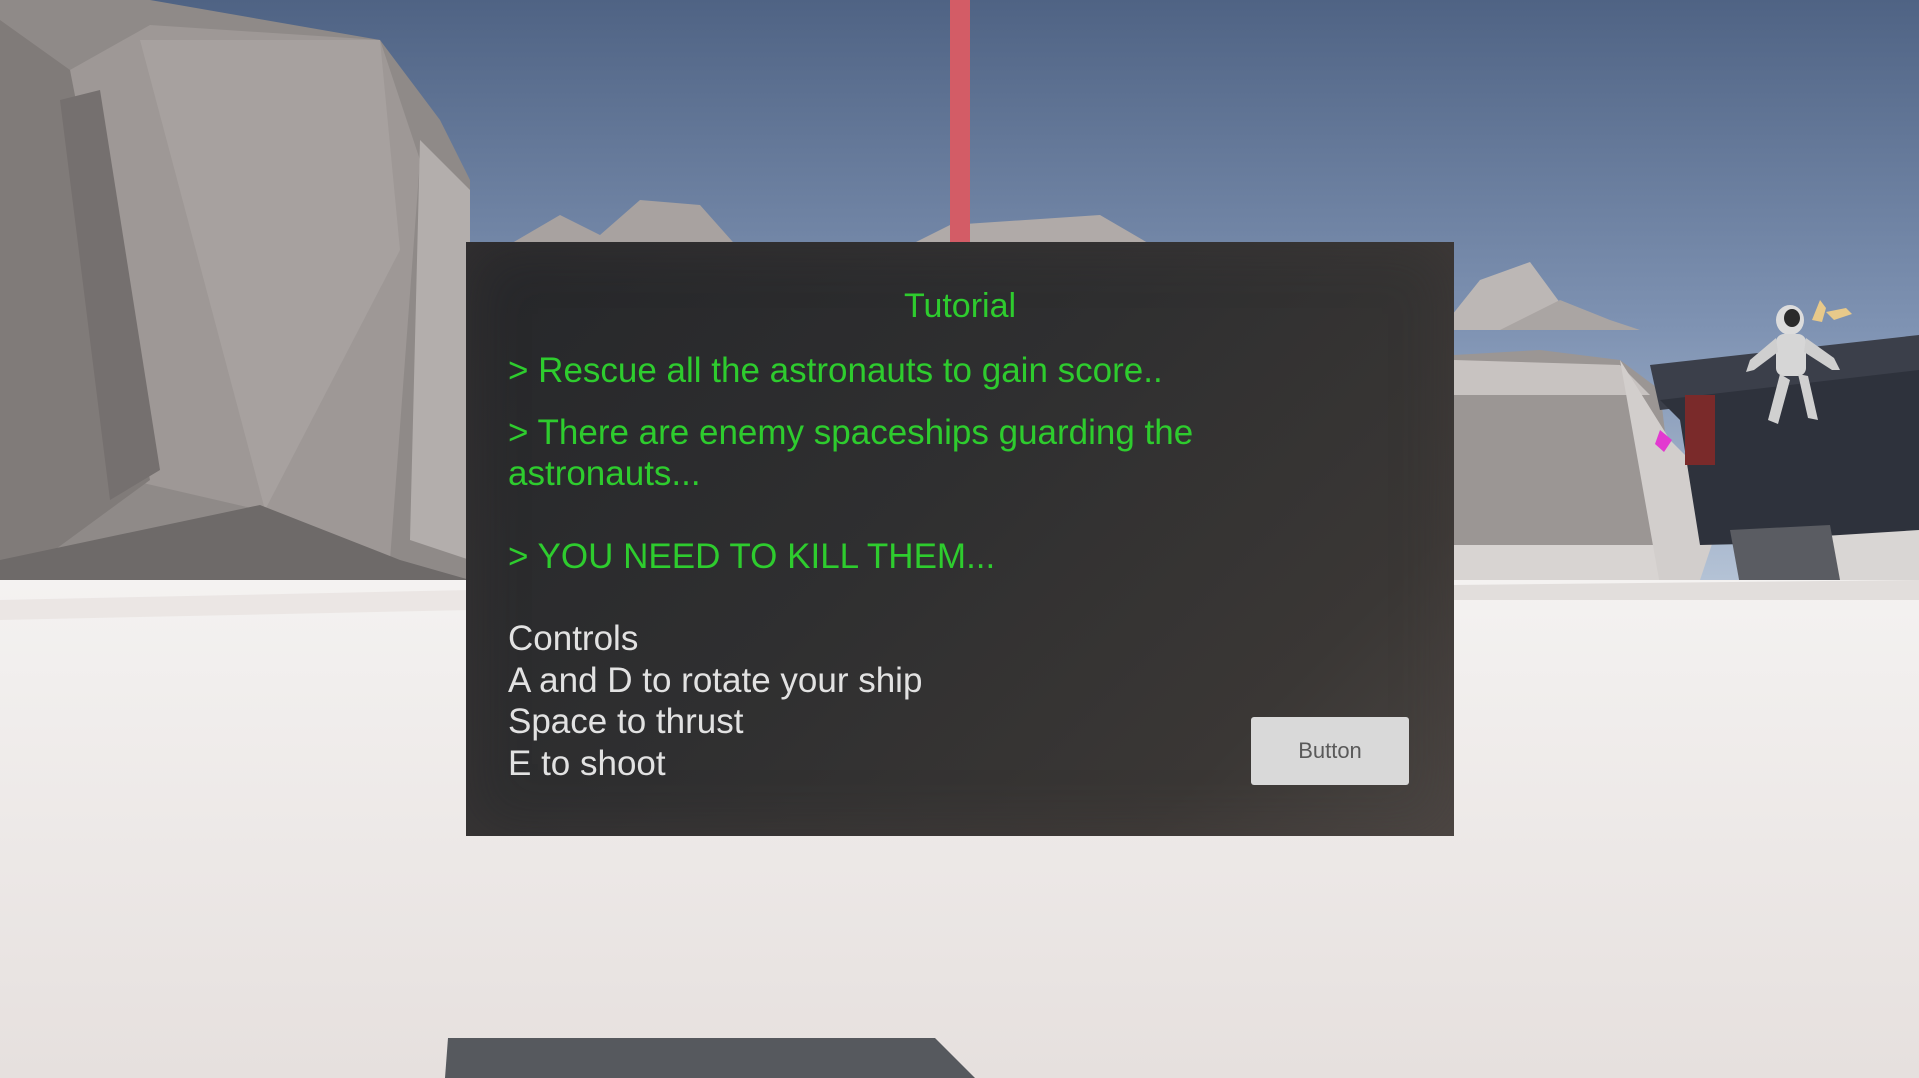  I want to click on ship-shadow, so click(710, 1058).